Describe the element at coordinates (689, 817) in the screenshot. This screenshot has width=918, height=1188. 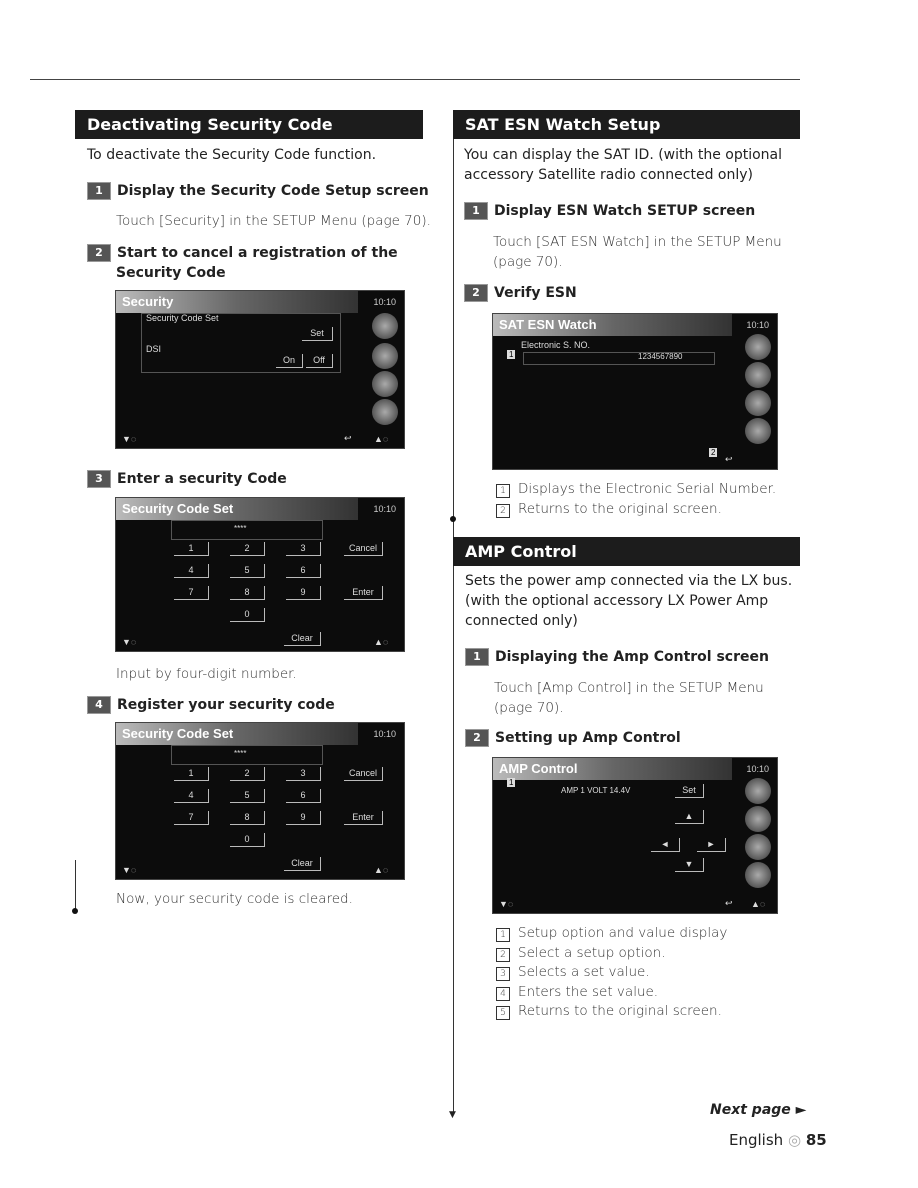
I see `up-button: ▲` at that location.